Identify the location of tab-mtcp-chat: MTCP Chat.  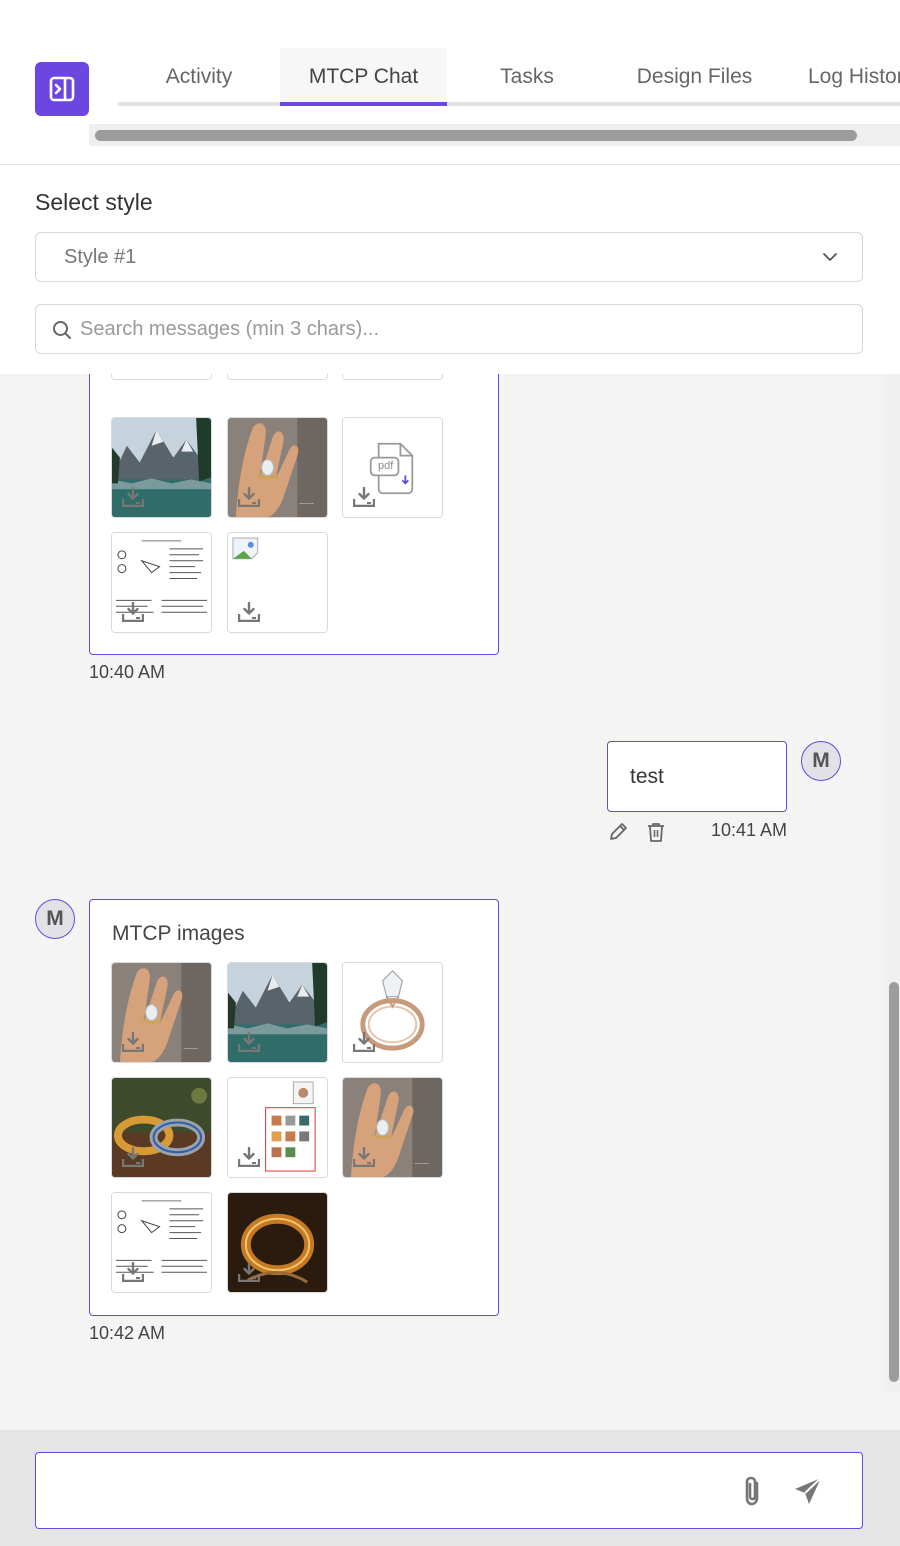
(363, 77).